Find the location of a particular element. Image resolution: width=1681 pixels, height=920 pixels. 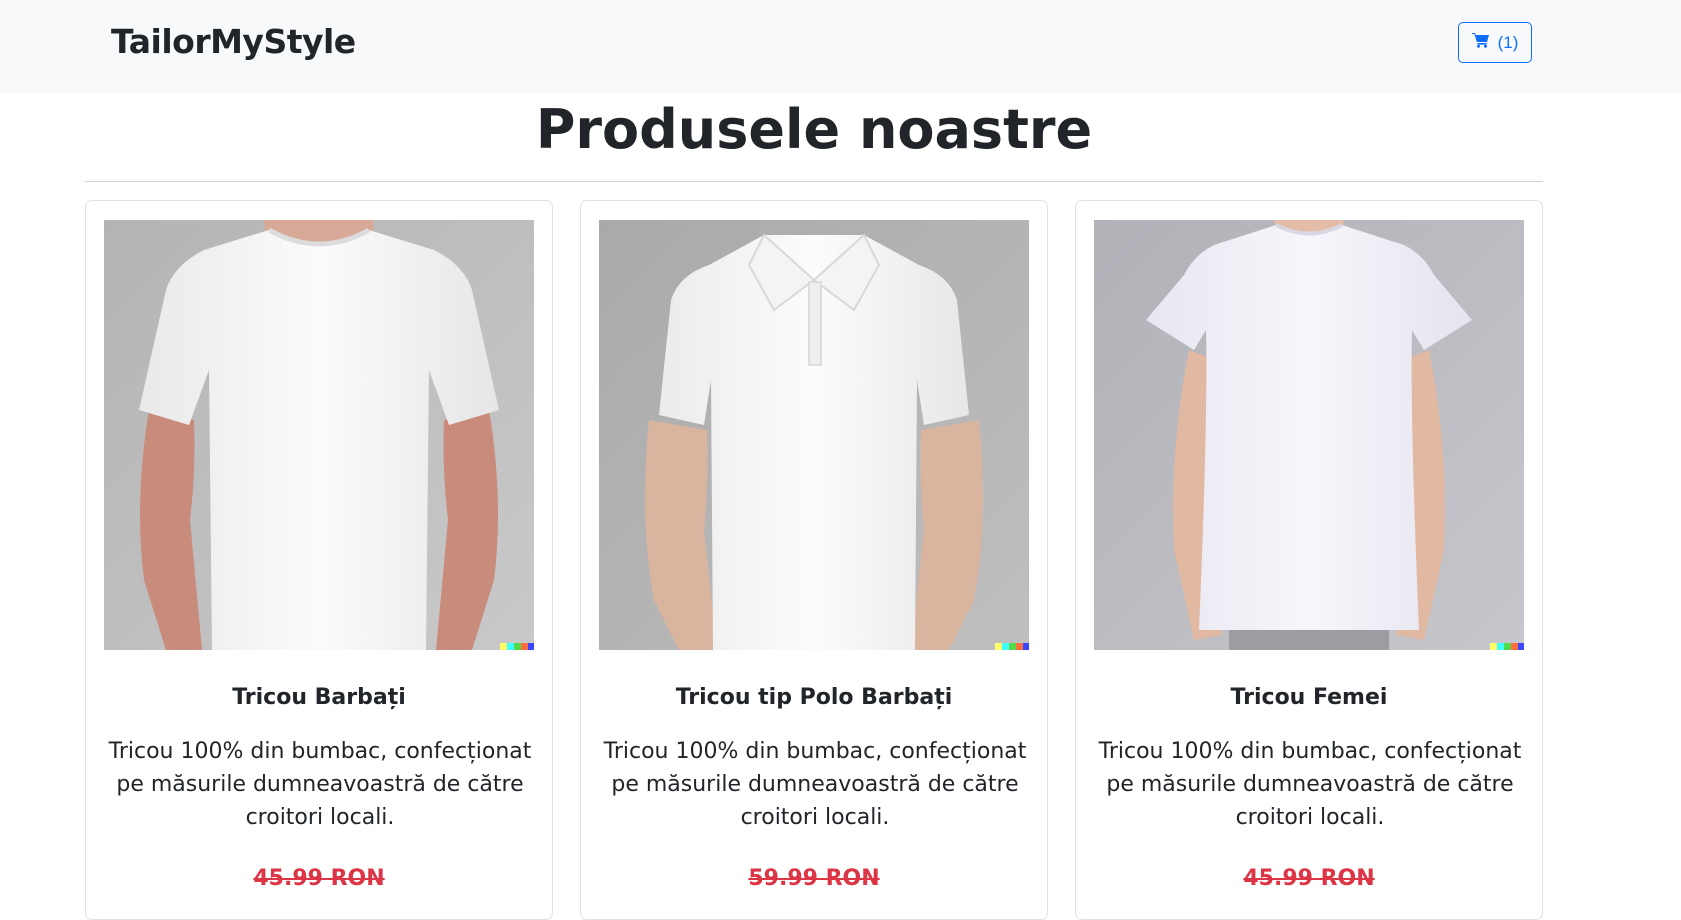

cart-count: (1) is located at coordinates (1508, 42).